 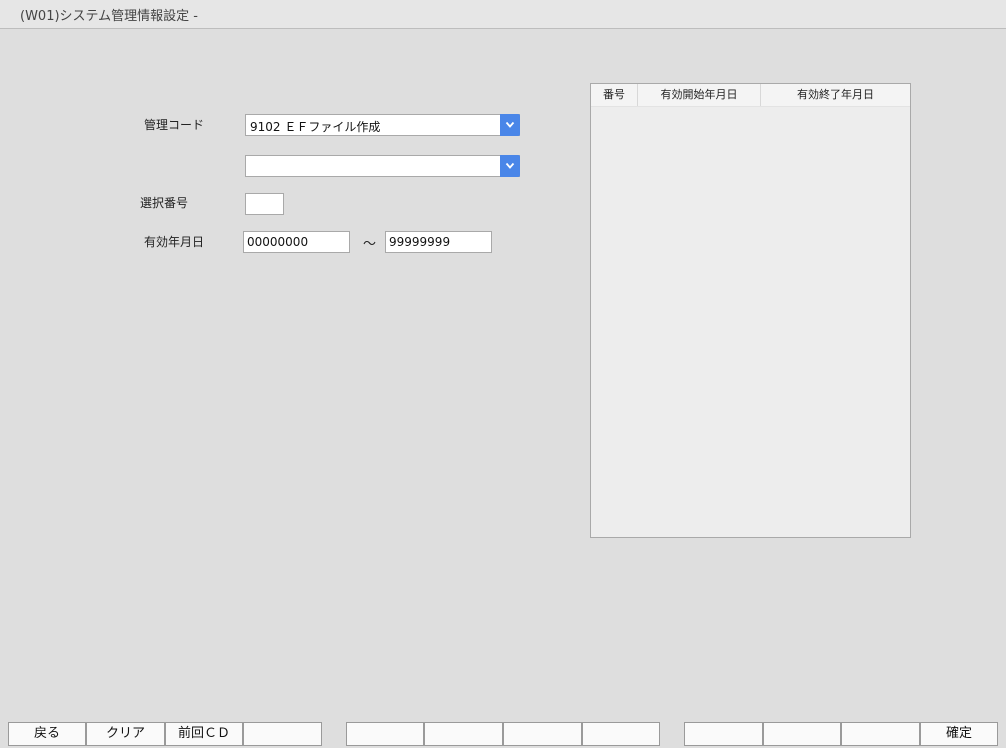 I want to click on sub-code-select, so click(x=382, y=166).